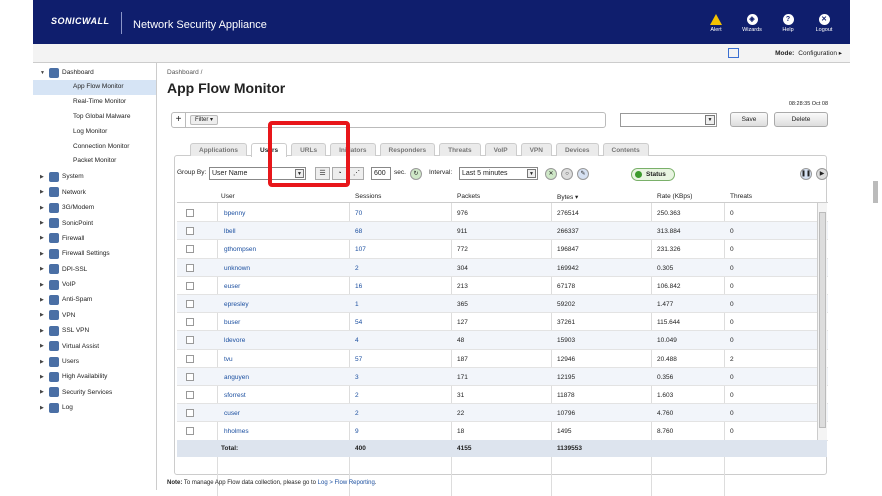 This screenshot has width=882, height=496. Describe the element at coordinates (567, 197) in the screenshot. I see `column-header: Bytes ▾` at that location.